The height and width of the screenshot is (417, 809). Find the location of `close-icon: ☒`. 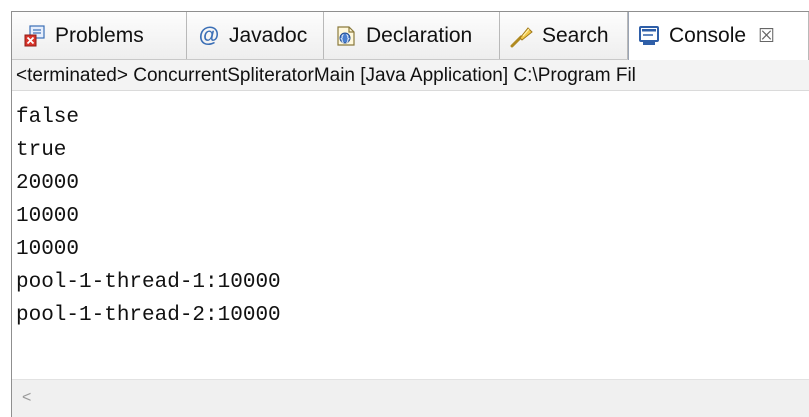

close-icon: ☒ is located at coordinates (766, 36).